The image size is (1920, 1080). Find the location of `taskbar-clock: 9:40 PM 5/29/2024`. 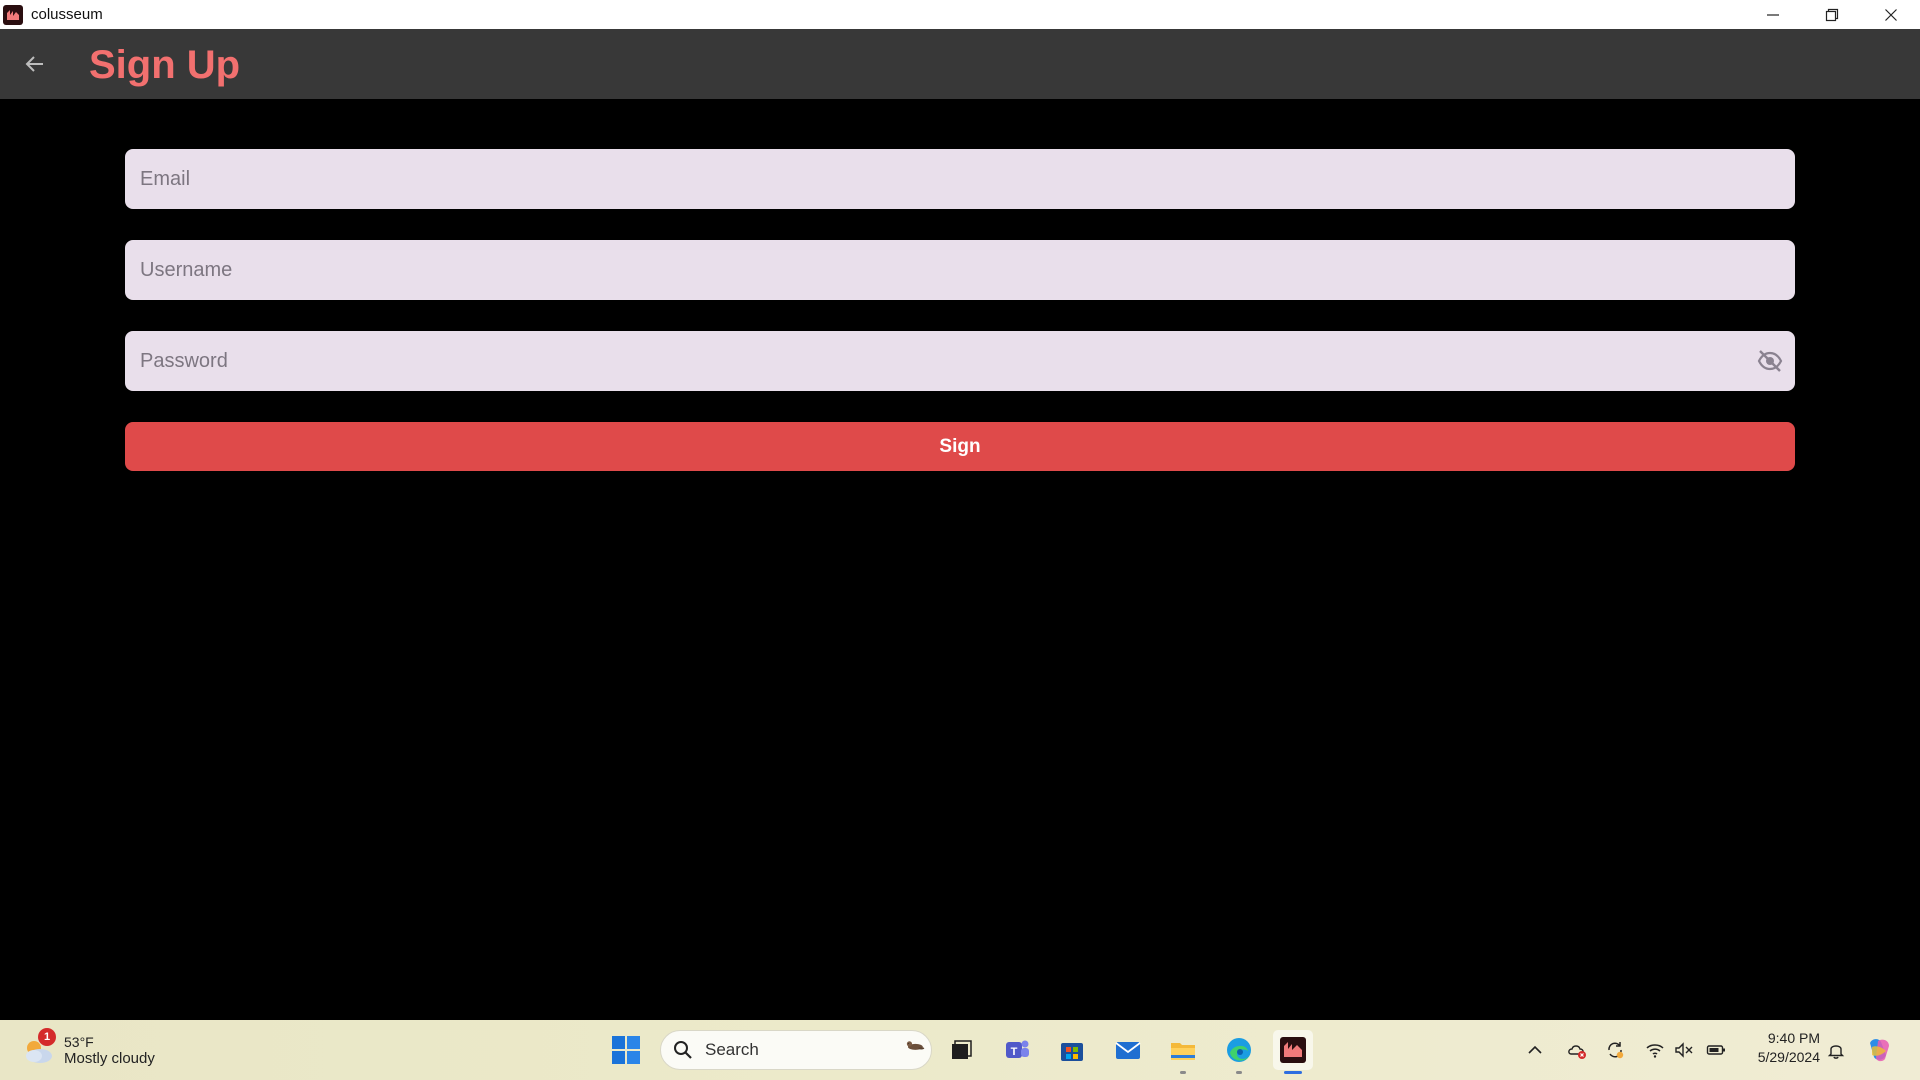

taskbar-clock: 9:40 PM 5/29/2024 is located at coordinates (1780, 1047).